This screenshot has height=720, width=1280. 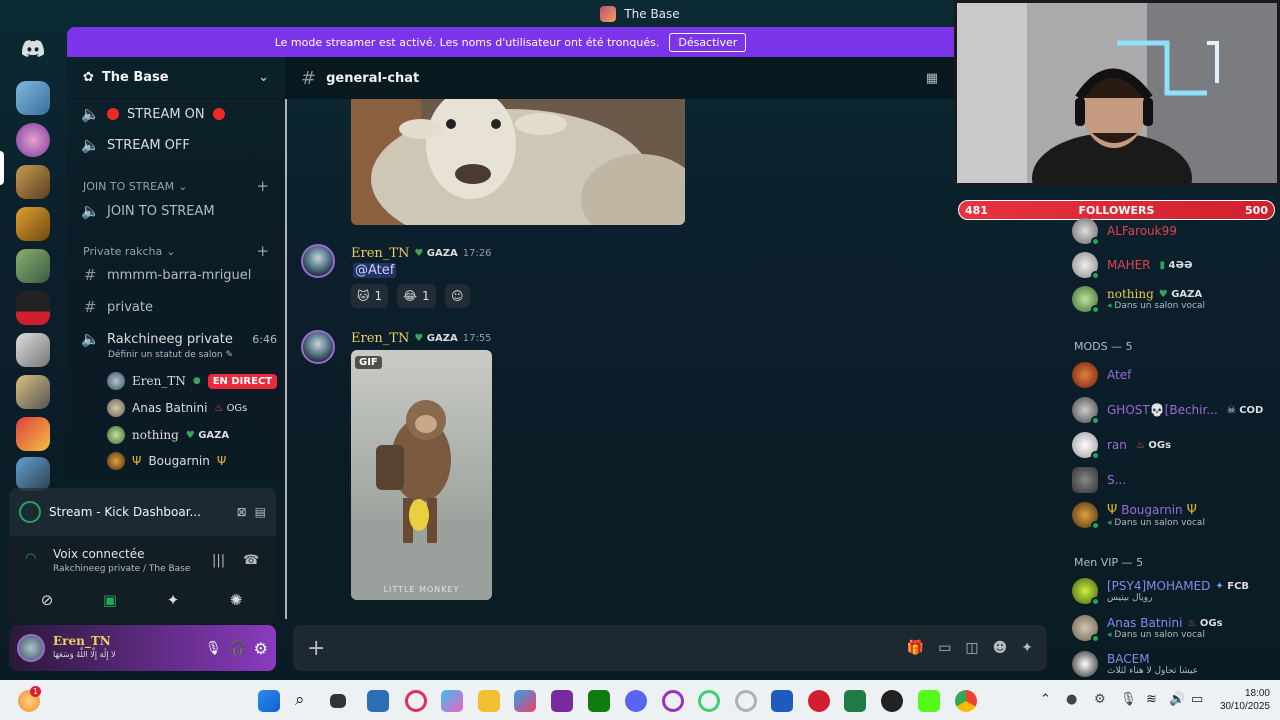 I want to click on member-bacem: BACEM عيشا تحاول لا هناء لثلاث, so click(x=1172, y=664).